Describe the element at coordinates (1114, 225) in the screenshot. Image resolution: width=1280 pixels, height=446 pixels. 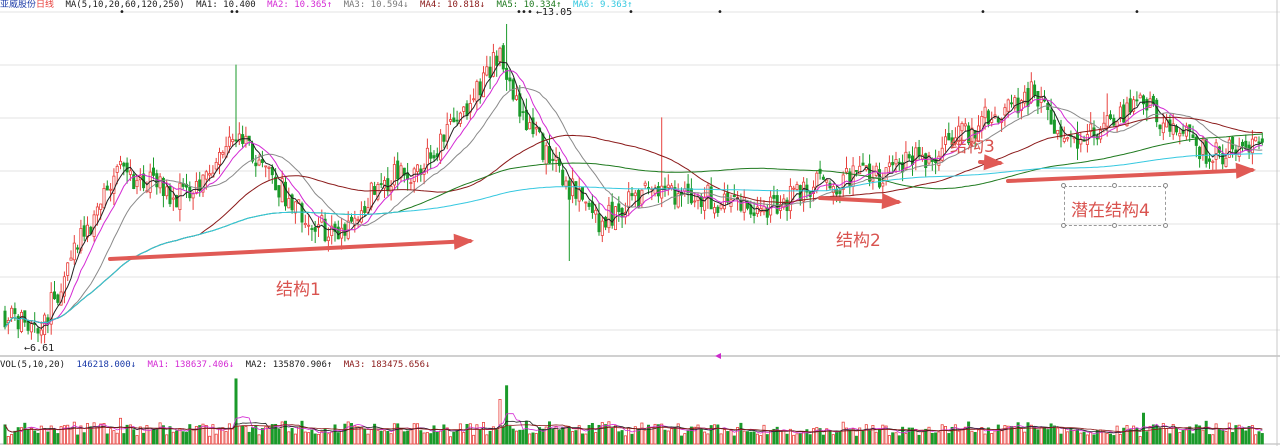
I see `resize-handle-bm` at that location.